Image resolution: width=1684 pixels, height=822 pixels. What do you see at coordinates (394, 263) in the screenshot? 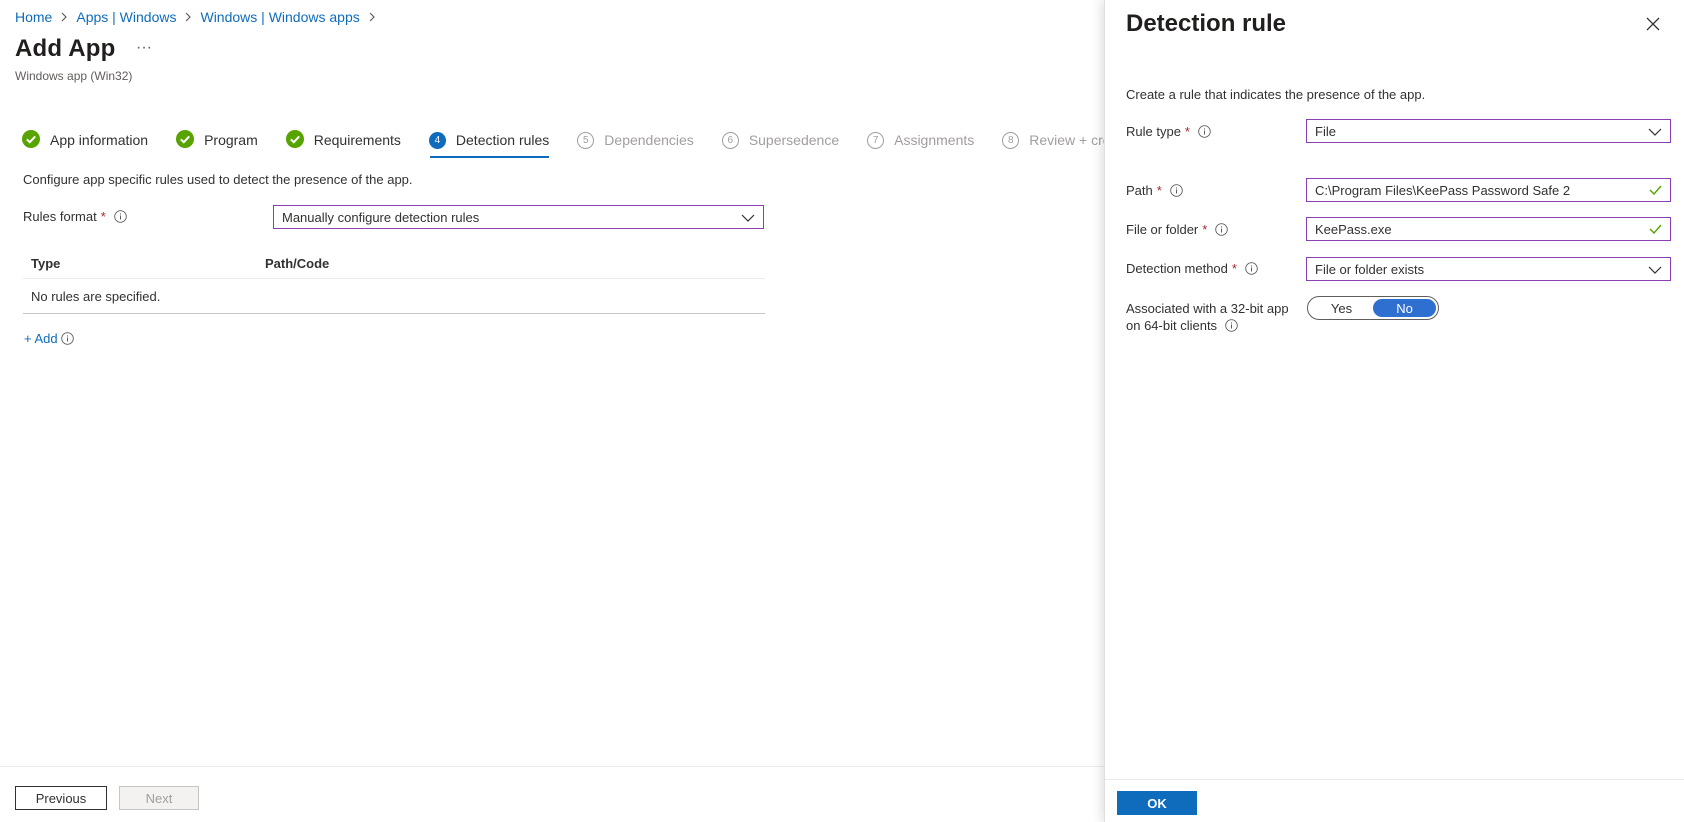
I see `table-header: Type Path/Code` at bounding box center [394, 263].